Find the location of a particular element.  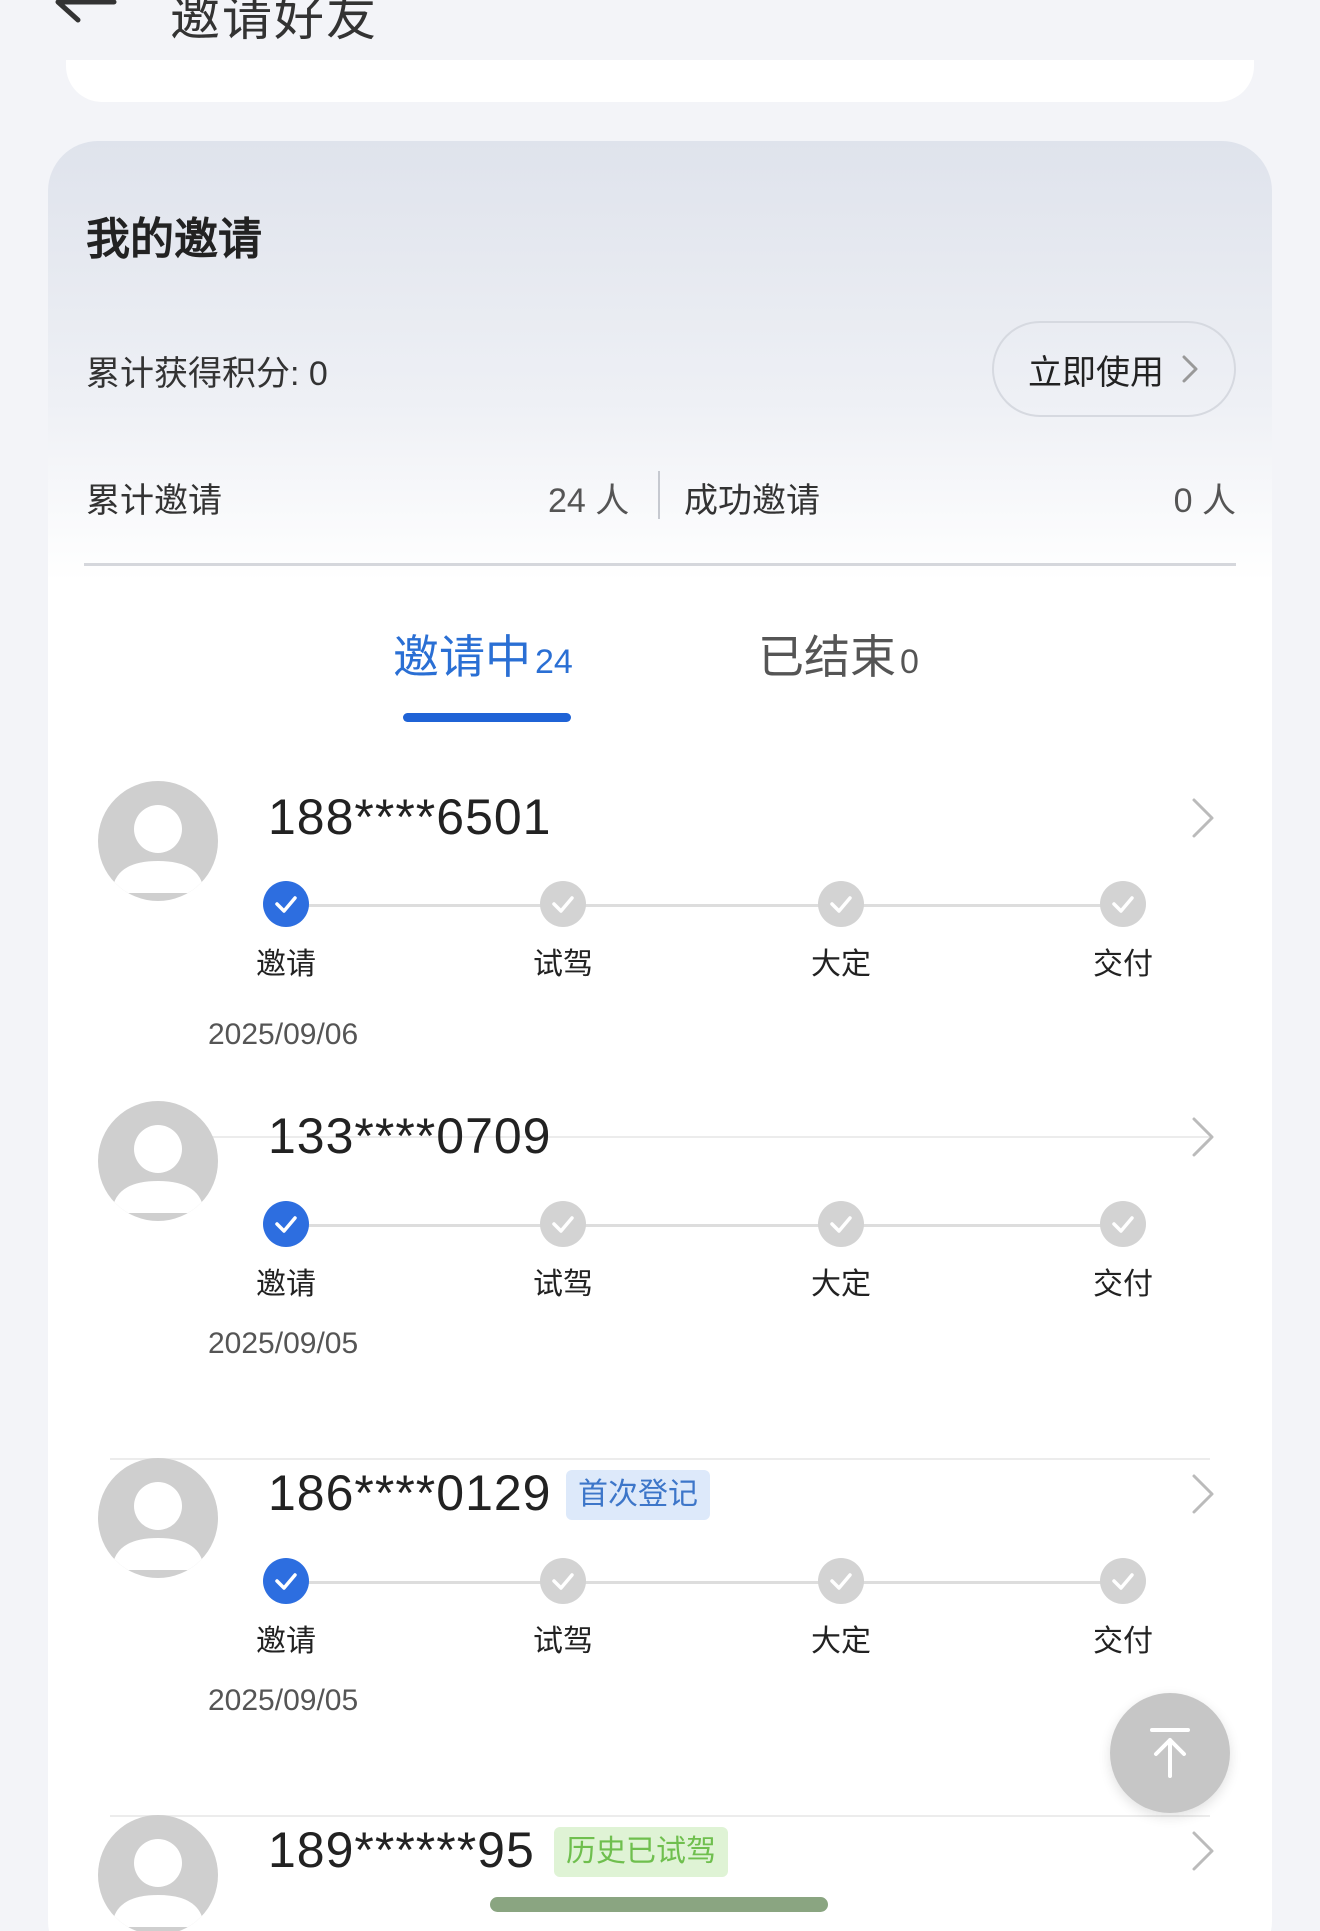

use-now-button: 立即使用 is located at coordinates (1114, 369).